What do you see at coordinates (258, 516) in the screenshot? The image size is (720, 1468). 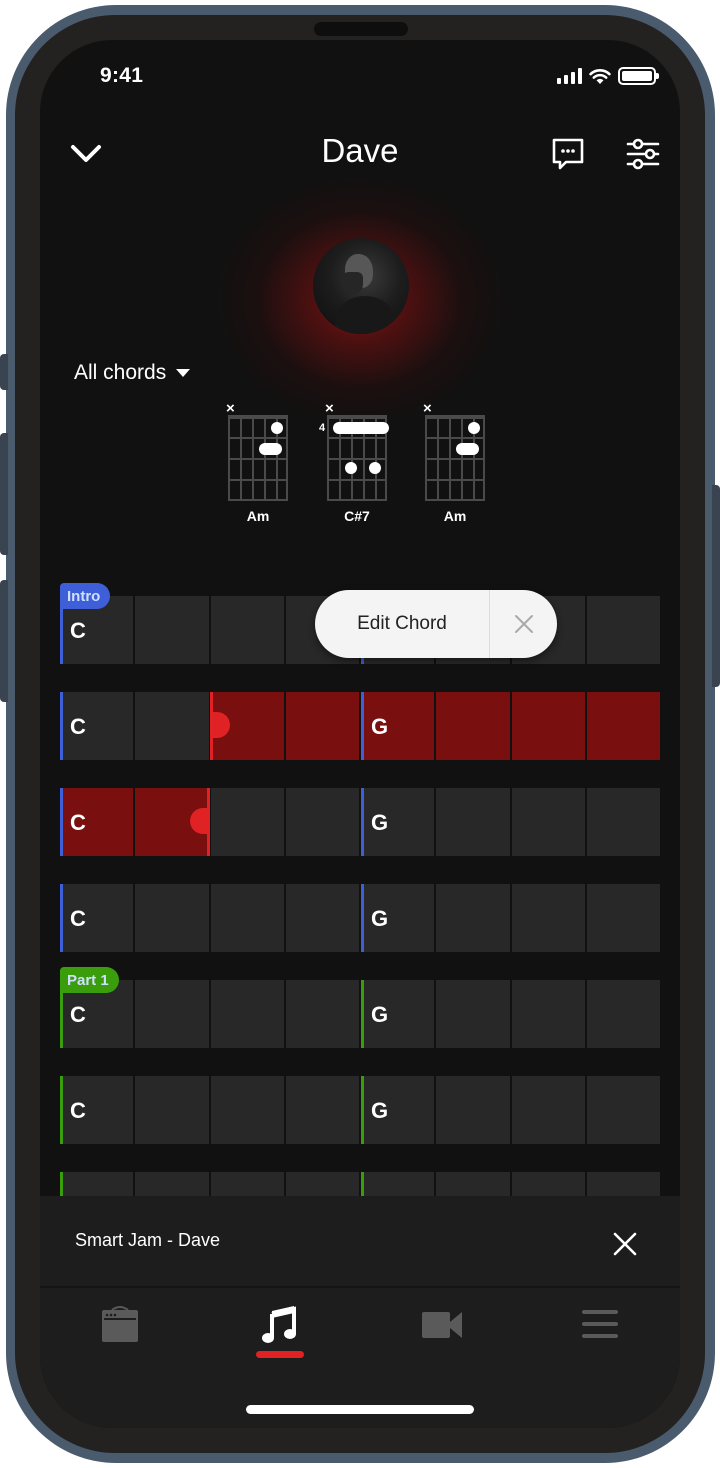 I see `chord-name: Am` at bounding box center [258, 516].